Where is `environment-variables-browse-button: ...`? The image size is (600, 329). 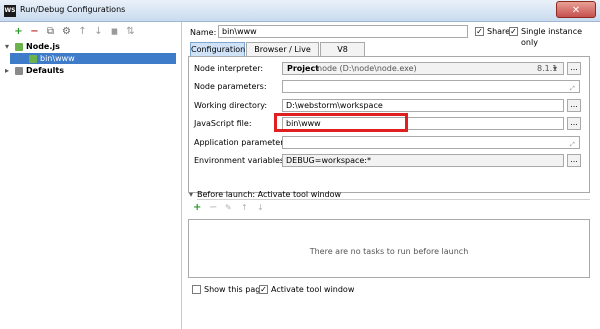 environment-variables-browse-button: ... is located at coordinates (574, 160).